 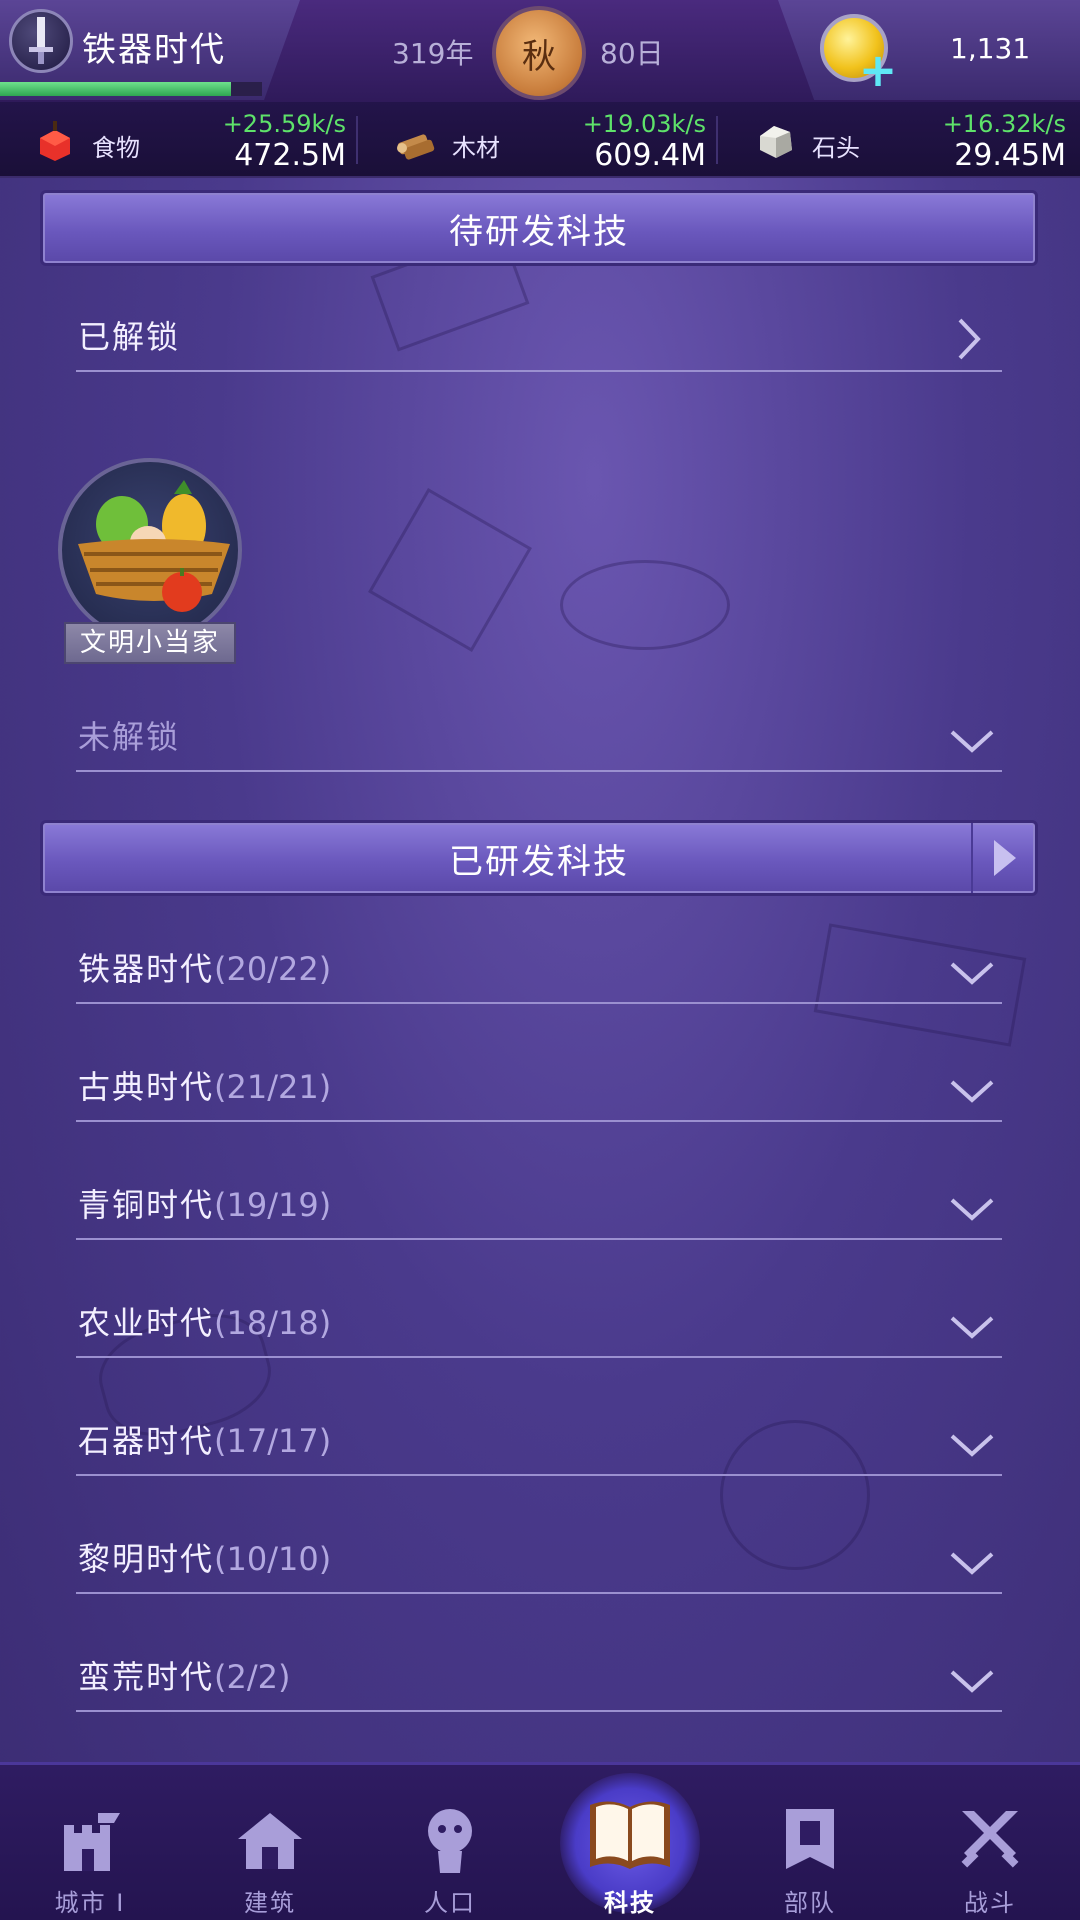 What do you see at coordinates (90, 1903) in the screenshot?
I see `nav-label: 城市 I` at bounding box center [90, 1903].